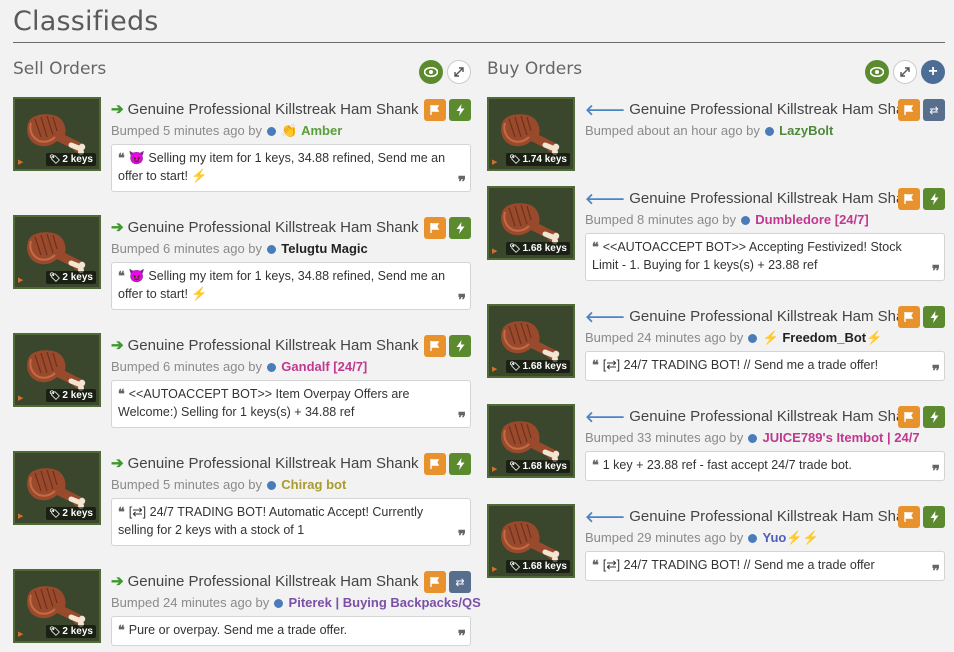 This screenshot has height=652, width=954. Describe the element at coordinates (545, 159) in the screenshot. I see `price-label: 1.74 keys` at that location.